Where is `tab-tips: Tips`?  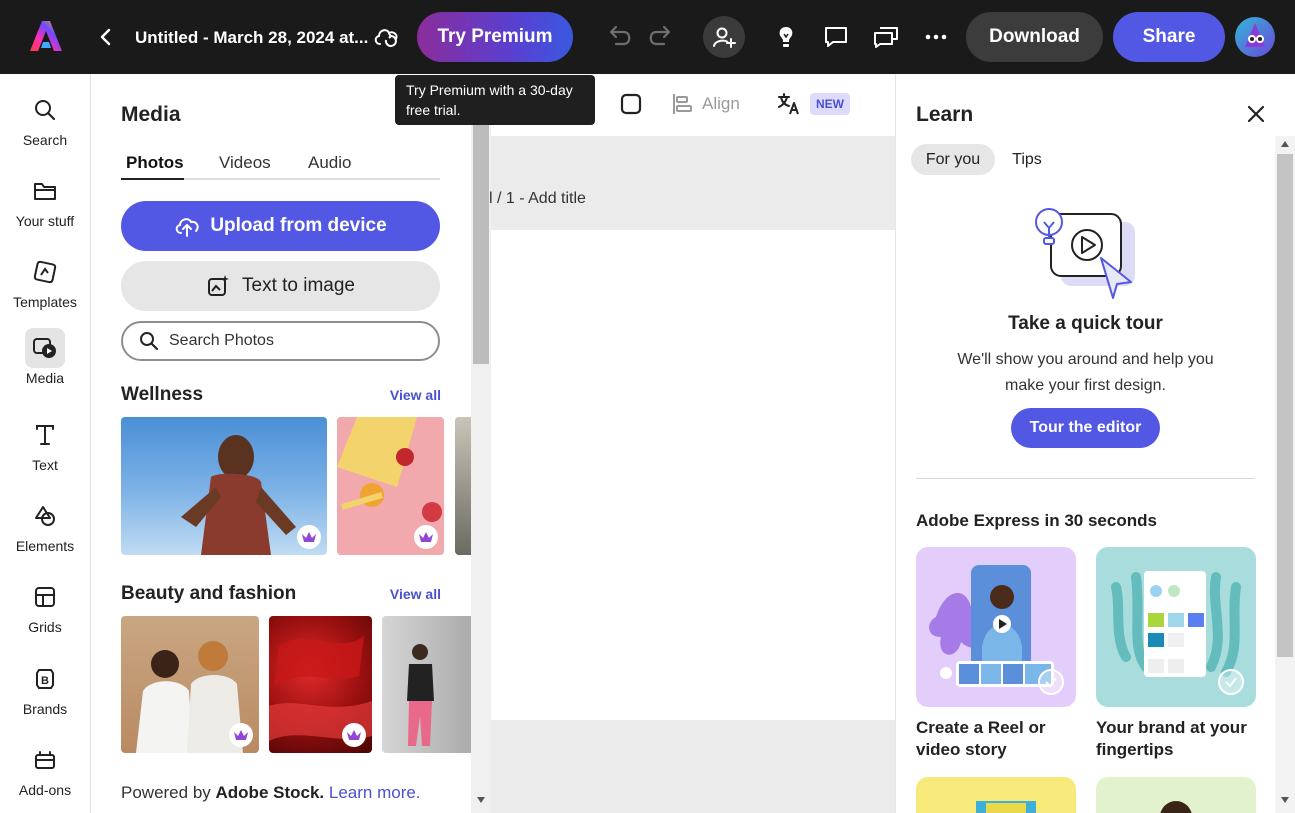
tab-tips: Tips is located at coordinates (1027, 159).